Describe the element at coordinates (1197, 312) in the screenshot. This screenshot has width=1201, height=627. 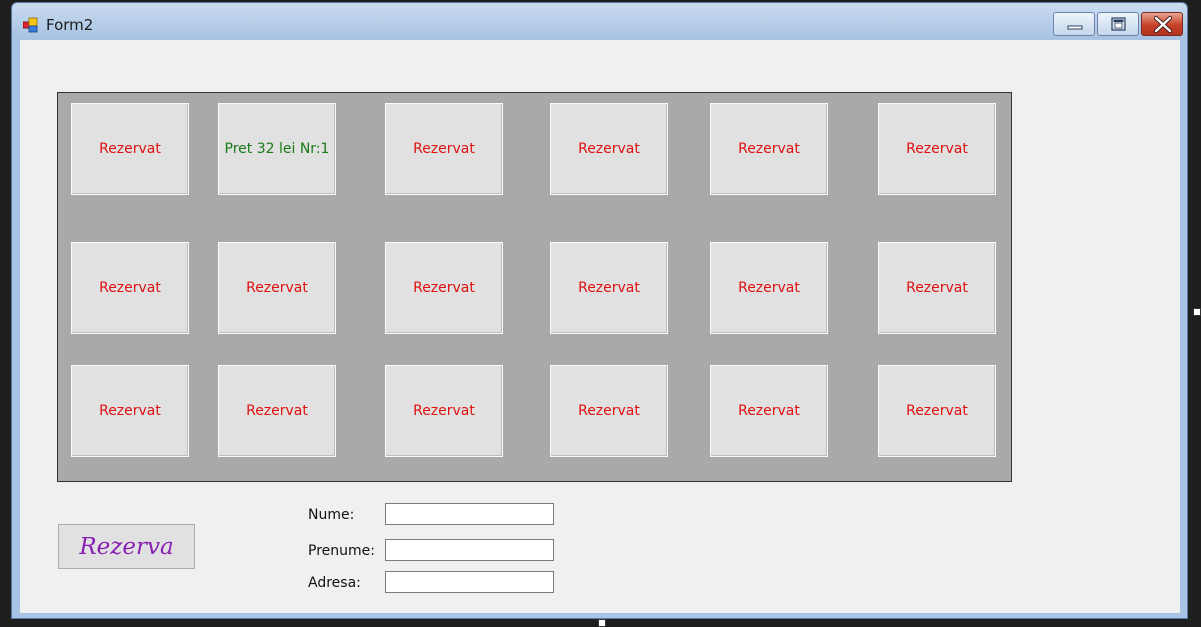
I see `resize-handle-right` at that location.